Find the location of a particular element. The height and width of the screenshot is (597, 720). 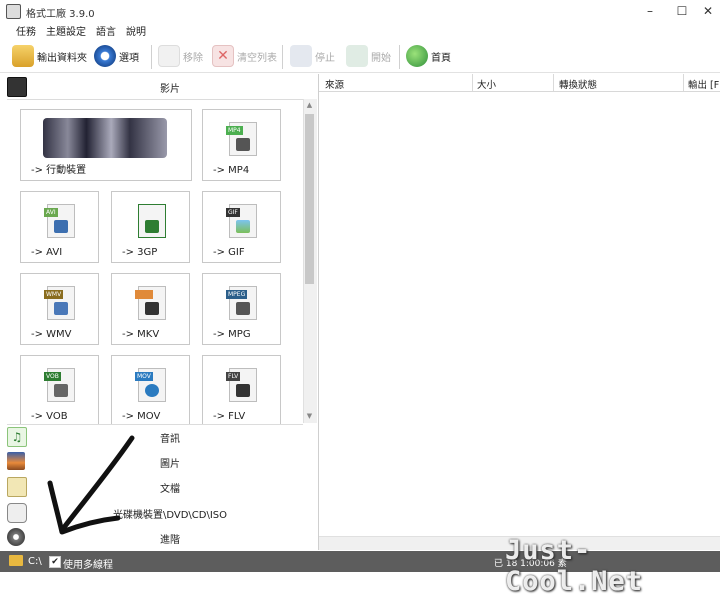

watermark: Just-Cool.Net is located at coordinates (574, 566).